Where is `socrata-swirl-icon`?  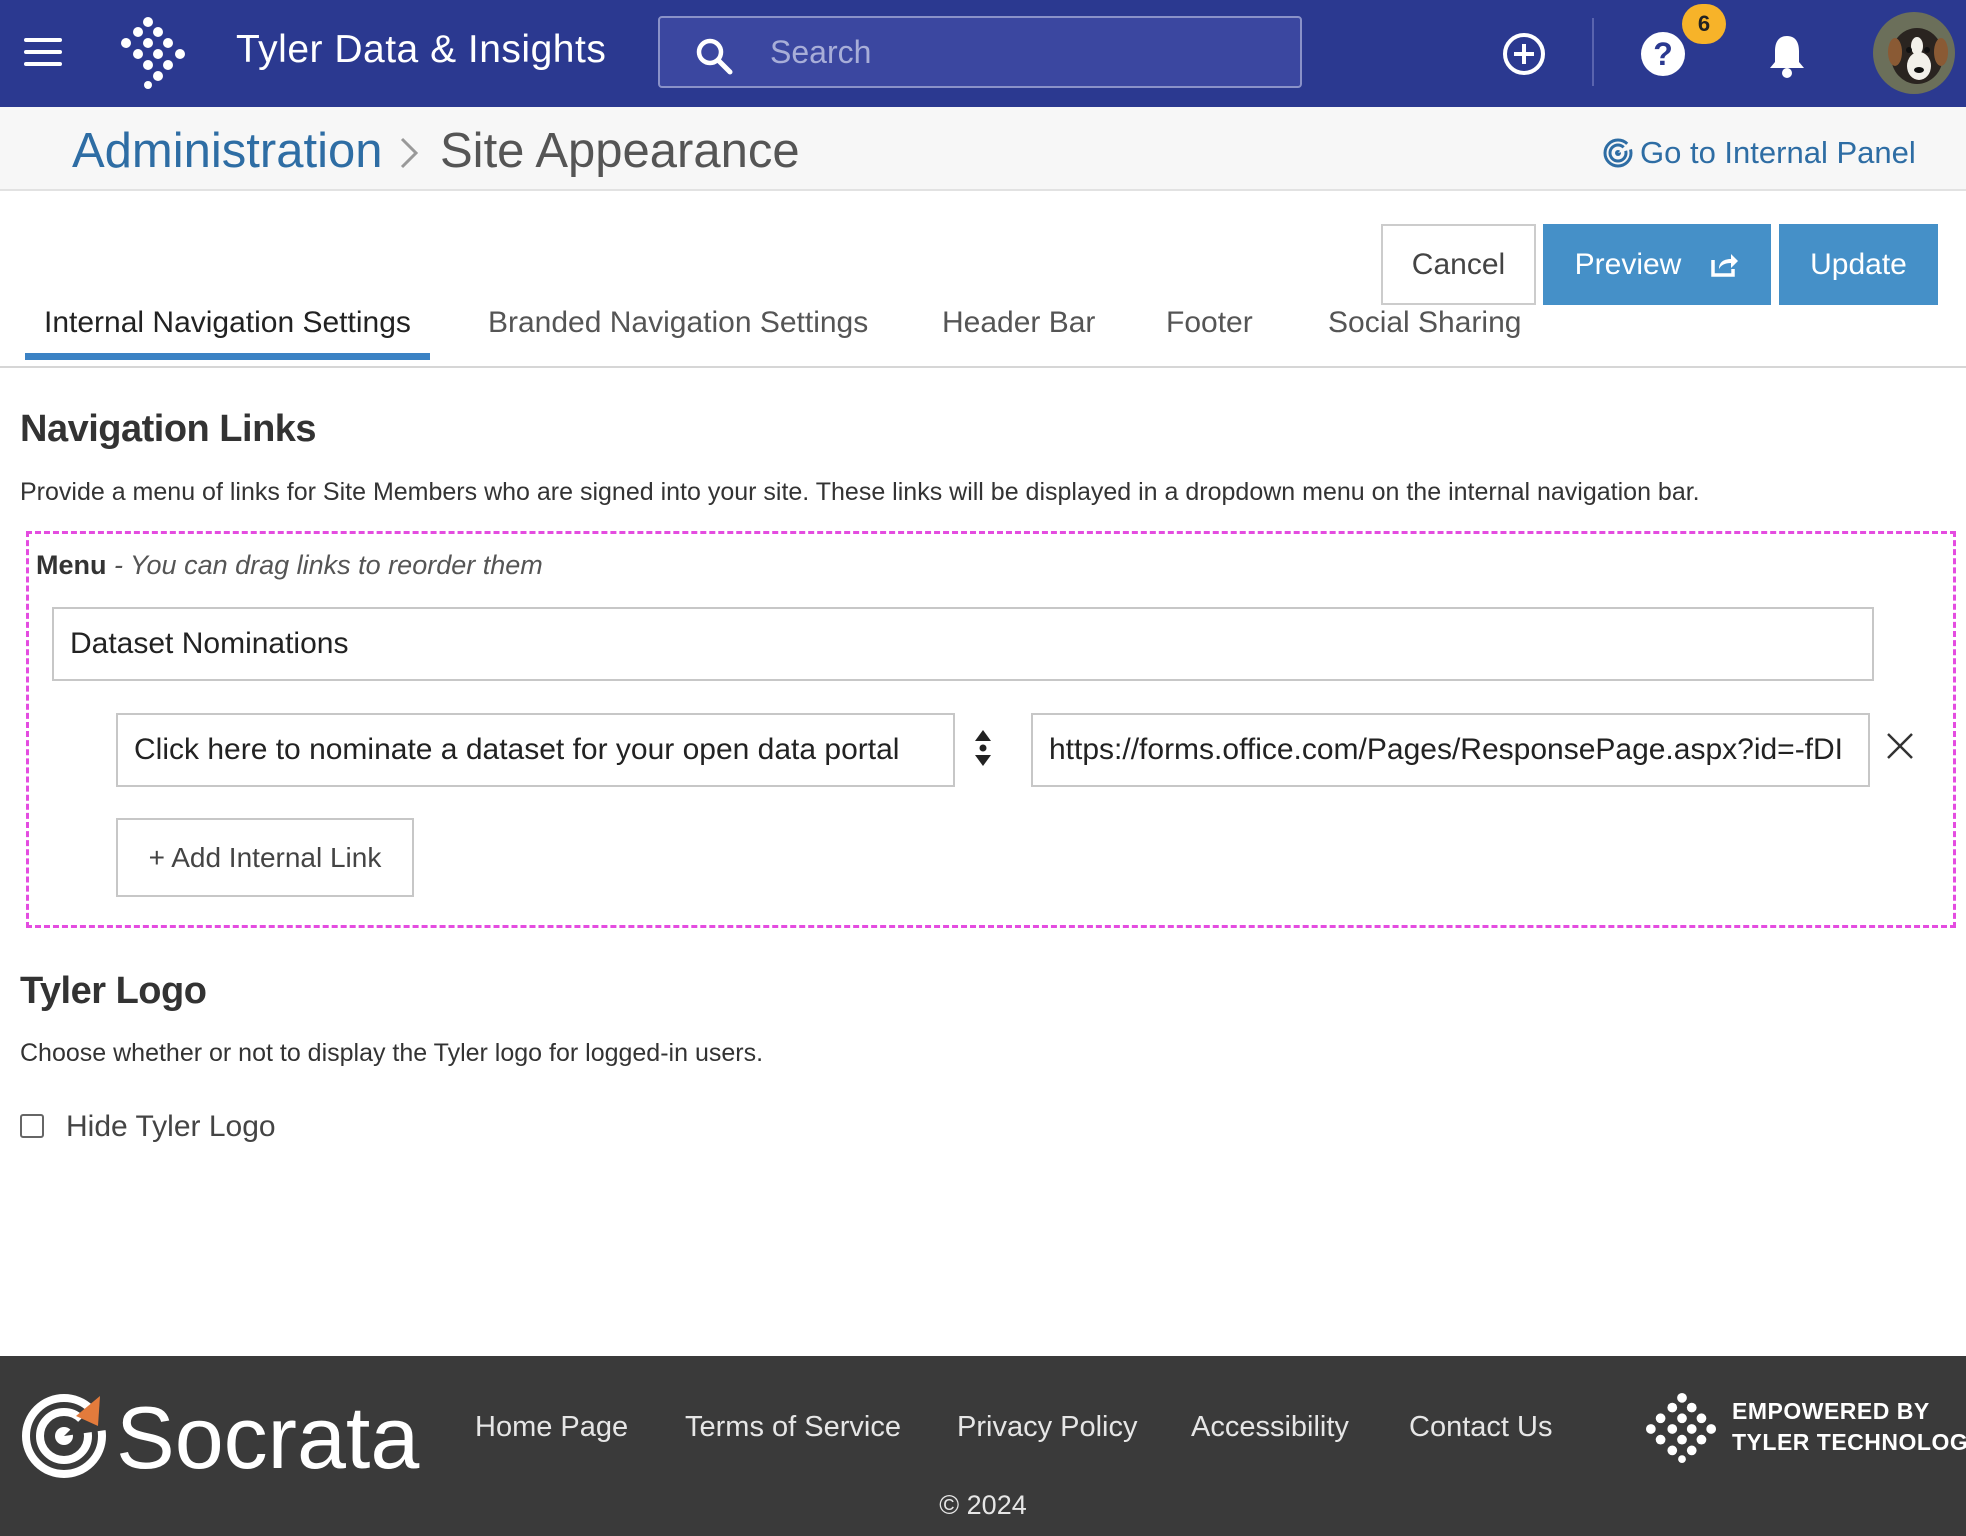 socrata-swirl-icon is located at coordinates (1618, 153).